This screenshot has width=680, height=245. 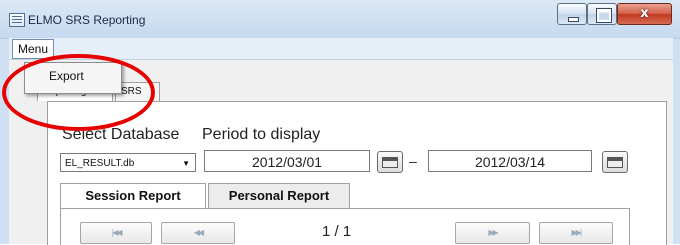 I want to click on skip-last-icon: ▶▶|, so click(x=577, y=232).